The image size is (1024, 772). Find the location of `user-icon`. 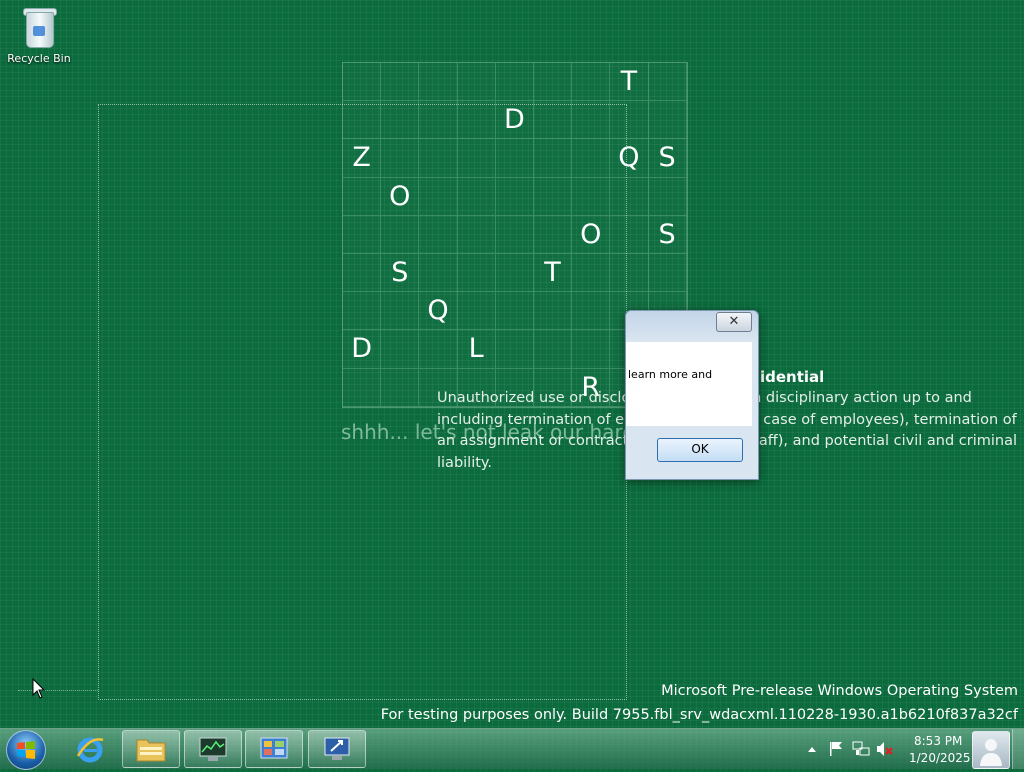

user-icon is located at coordinates (991, 752).